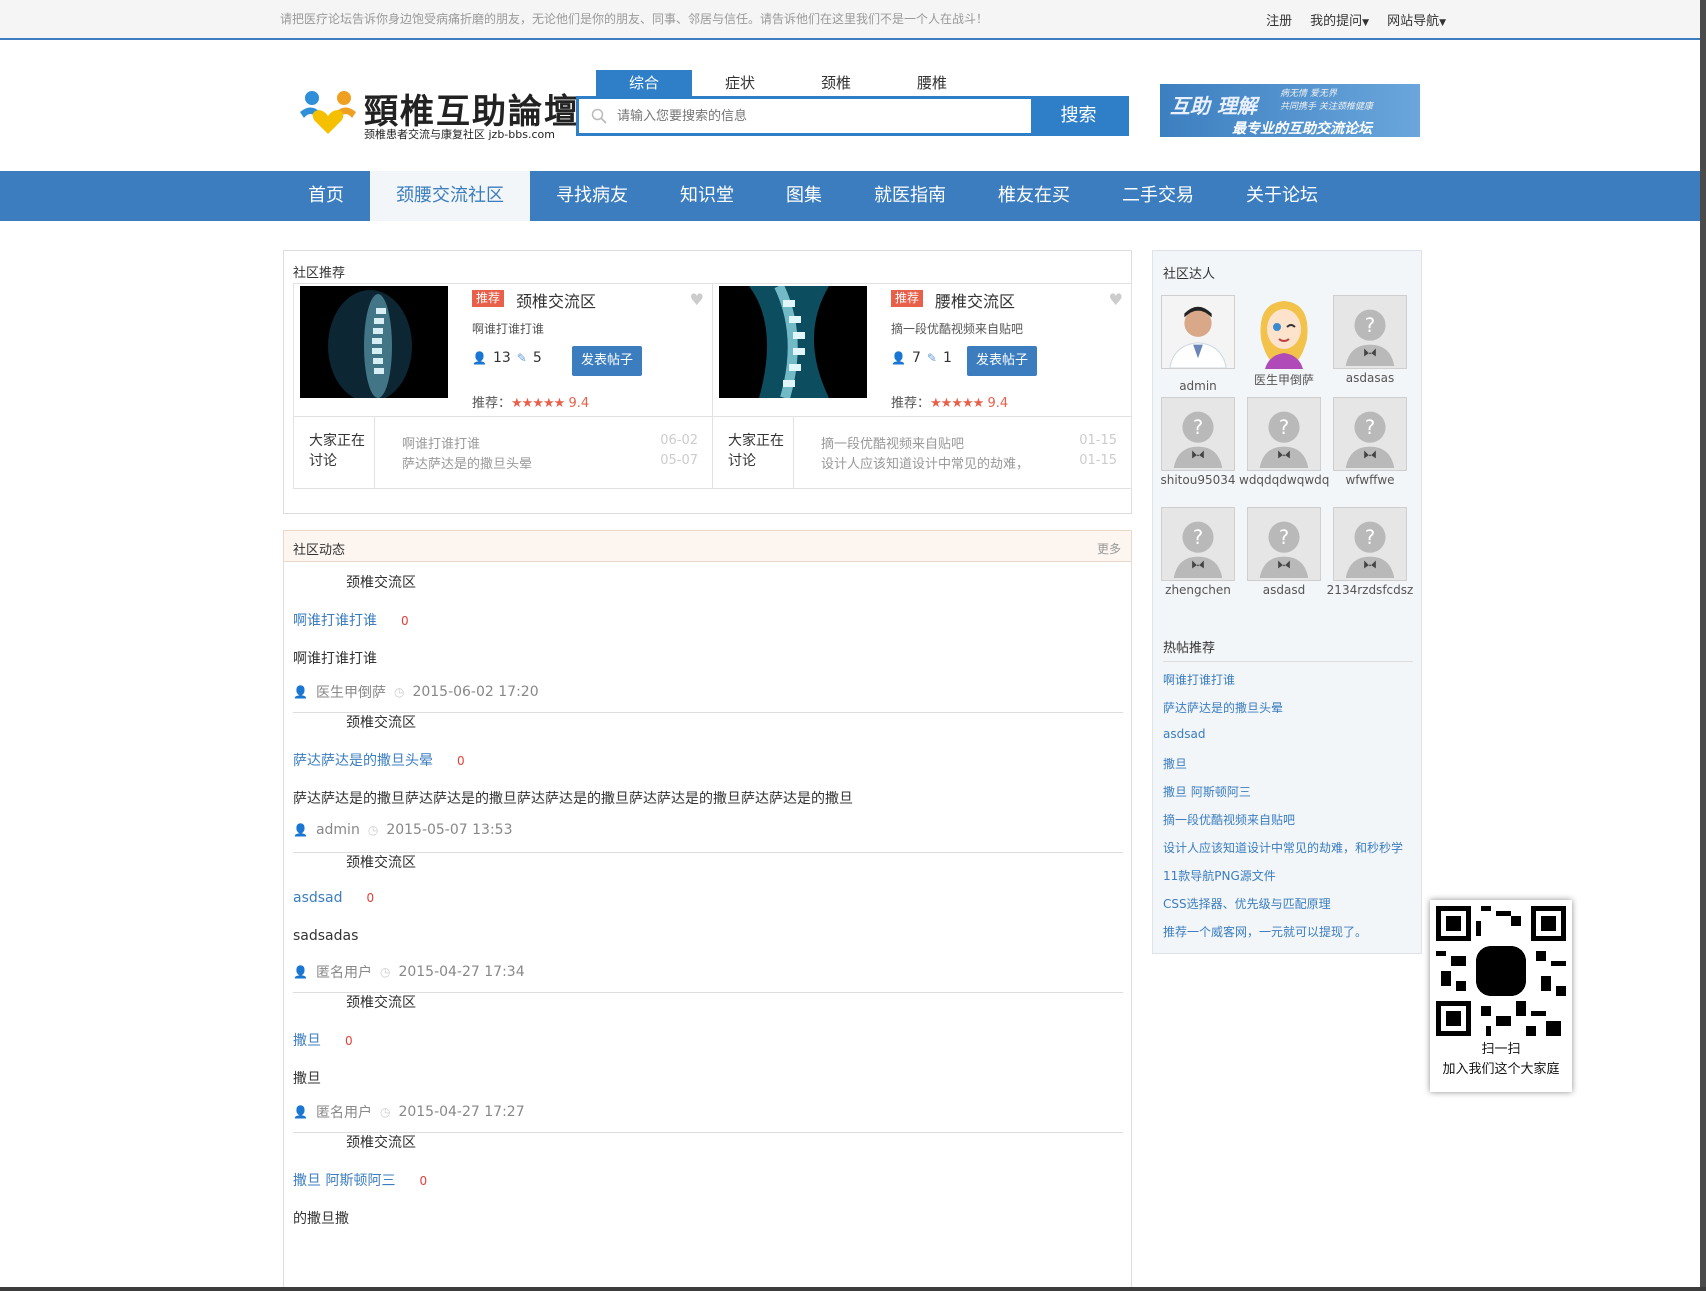 This screenshot has height=1291, width=1706. What do you see at coordinates (1184, 734) in the screenshot?
I see `hot-post-link: asdsad` at bounding box center [1184, 734].